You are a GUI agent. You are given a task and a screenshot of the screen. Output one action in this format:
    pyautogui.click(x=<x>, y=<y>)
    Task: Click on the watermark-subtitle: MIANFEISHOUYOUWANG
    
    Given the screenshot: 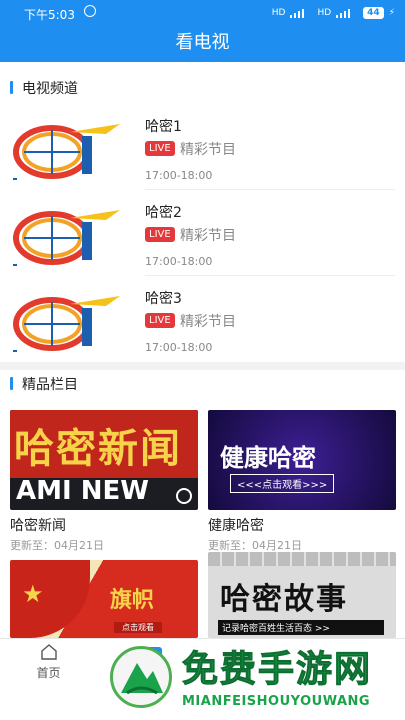 What is the action you would take?
    pyautogui.click(x=276, y=701)
    